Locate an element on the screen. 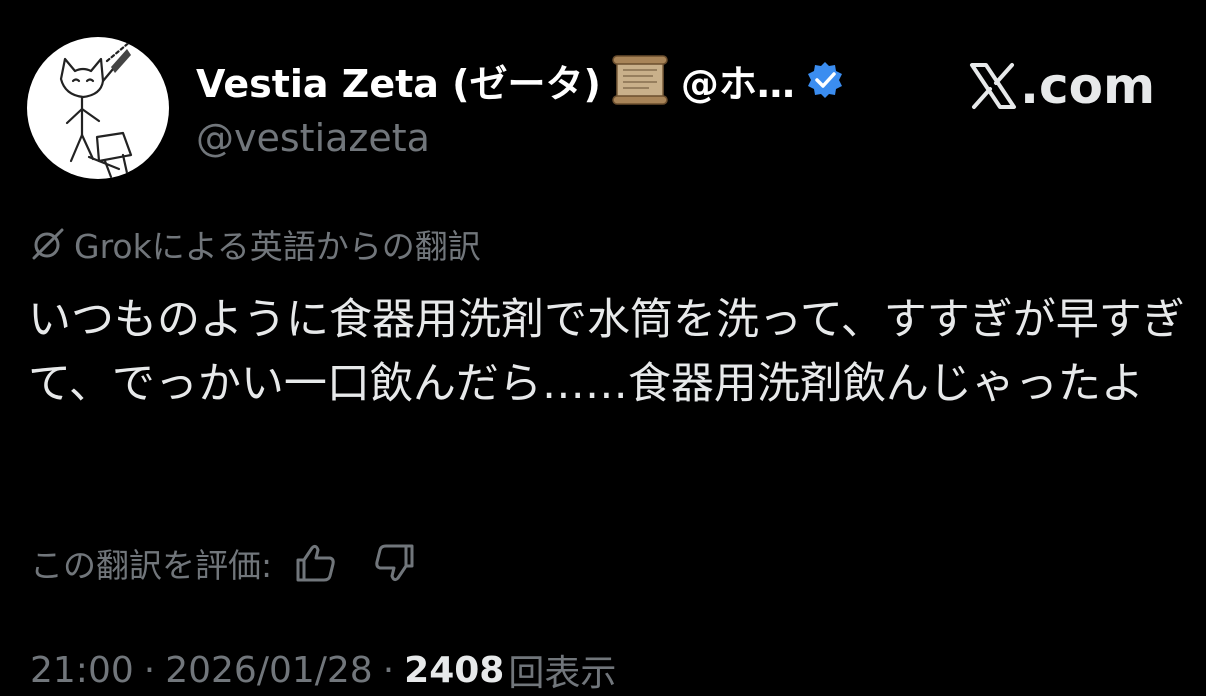  translation-label-text: Grokによる英語からの翻訳 is located at coordinates (277, 246).